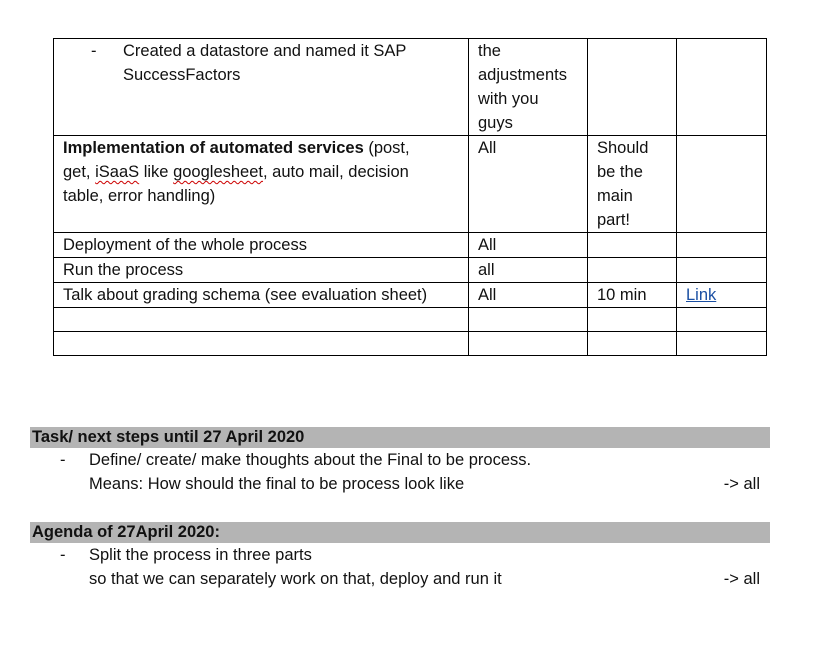 This screenshot has width=835, height=655. Describe the element at coordinates (139, 196) in the screenshot. I see `topic-text: table, error handling)` at that location.